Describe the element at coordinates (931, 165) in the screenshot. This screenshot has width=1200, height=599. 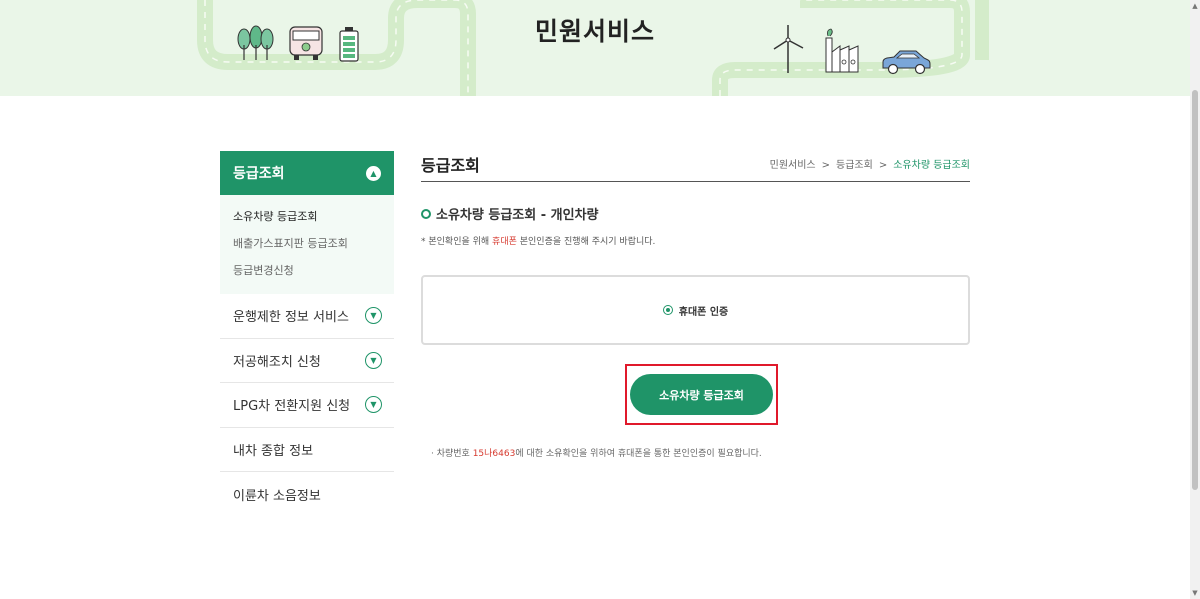
I see `breadcrumb-current: 소유차량 등급조회` at that location.